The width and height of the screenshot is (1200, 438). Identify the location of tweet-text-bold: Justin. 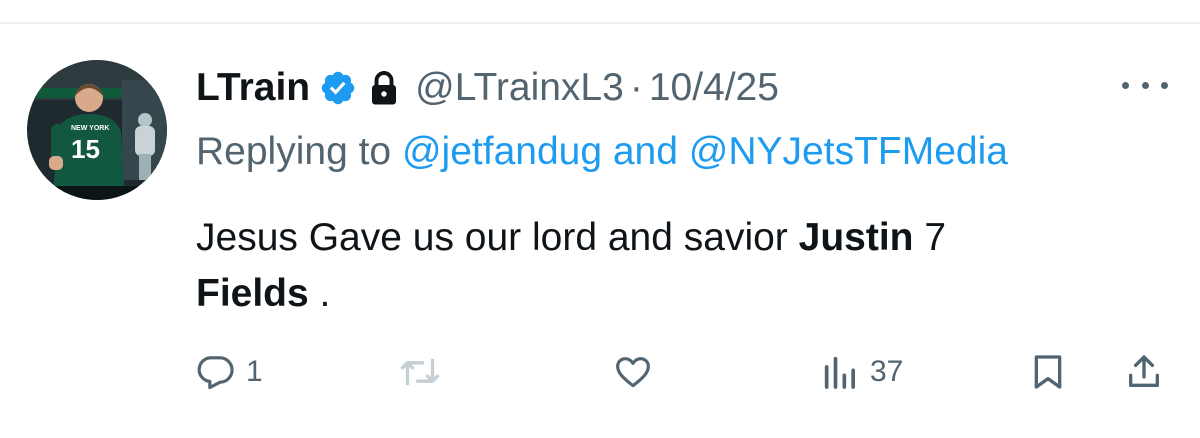
(856, 237).